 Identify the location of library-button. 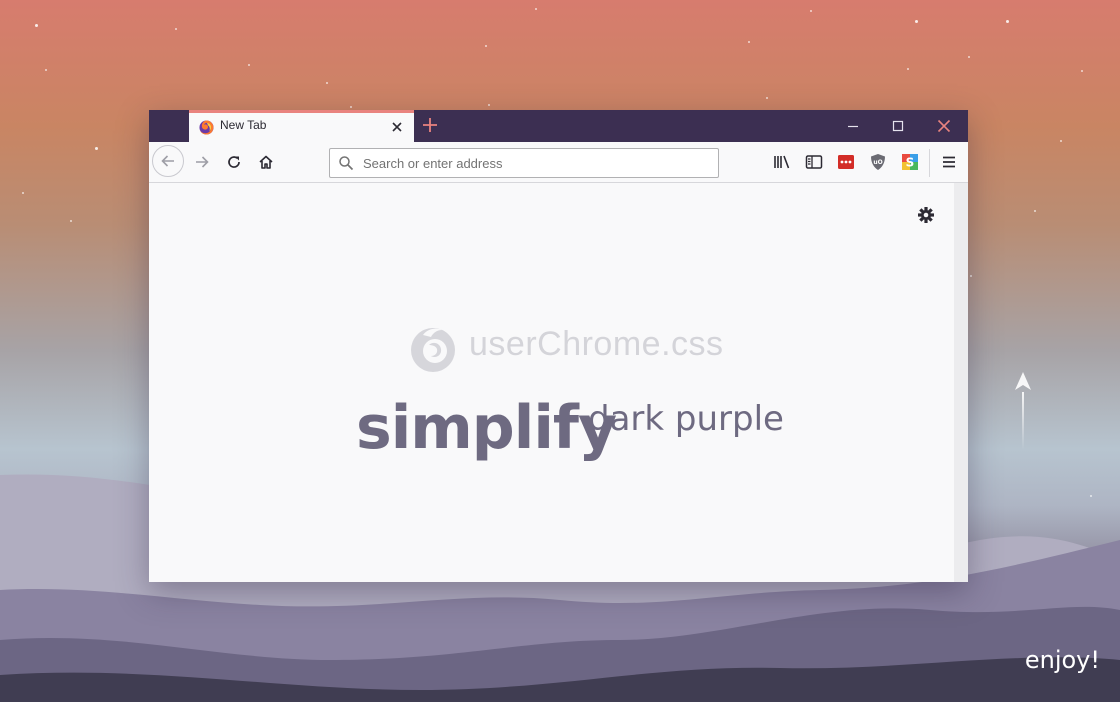
(782, 162).